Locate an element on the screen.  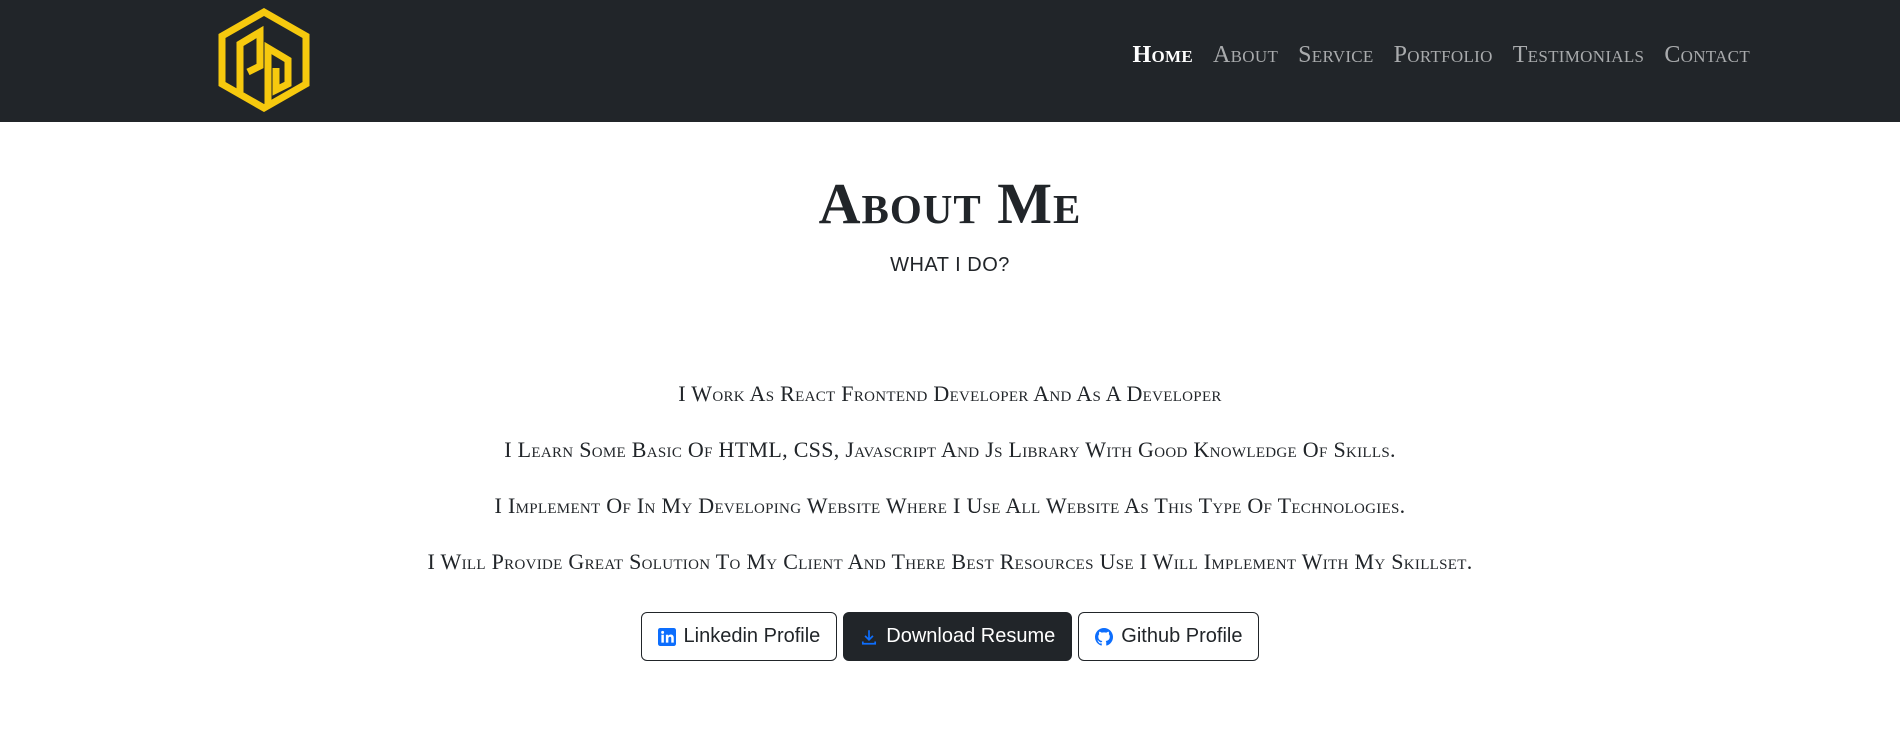
page-subtitle: WHAT I DO? is located at coordinates (950, 265).